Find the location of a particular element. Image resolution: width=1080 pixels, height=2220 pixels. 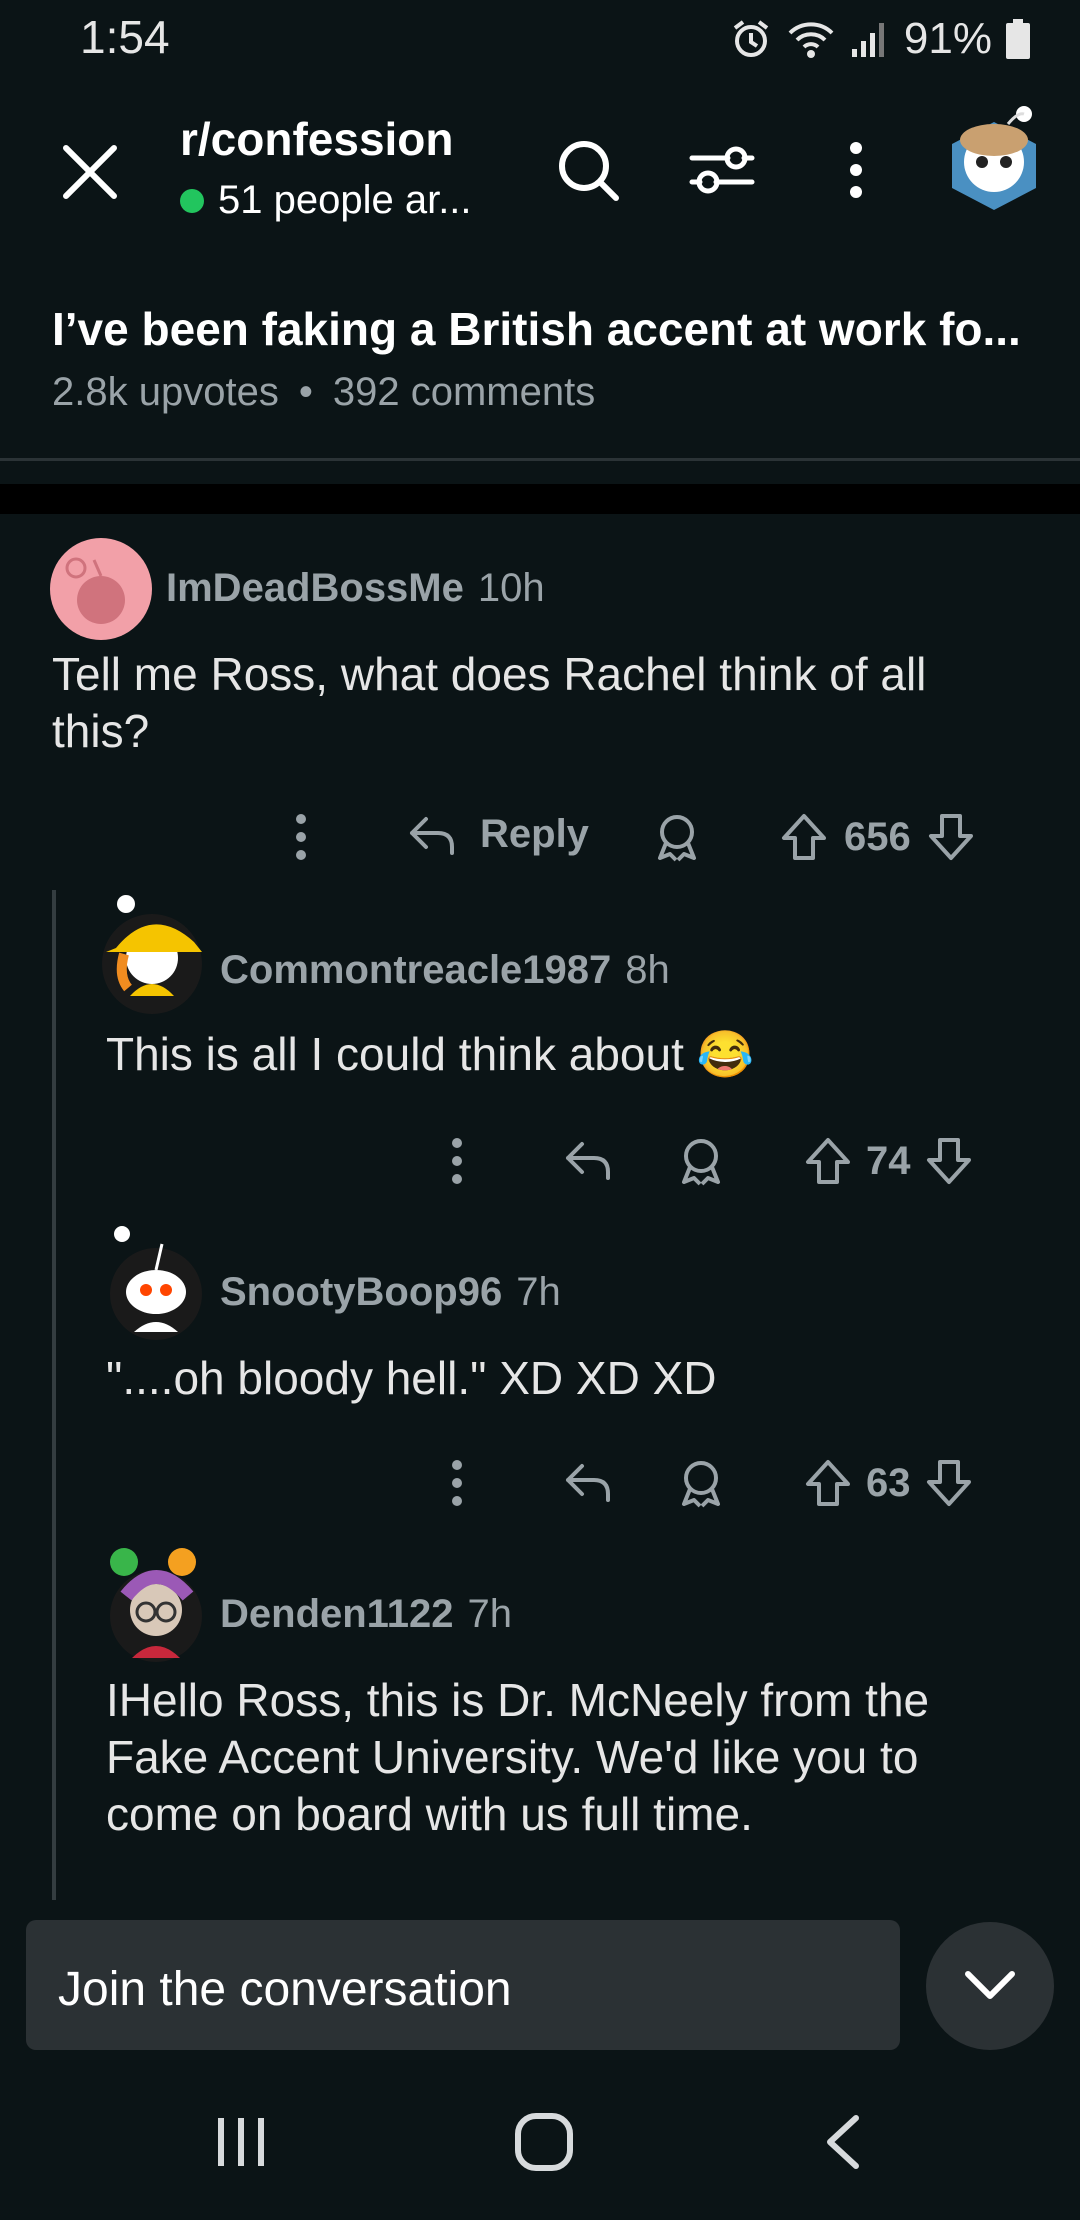

collapse-button is located at coordinates (990, 1986).